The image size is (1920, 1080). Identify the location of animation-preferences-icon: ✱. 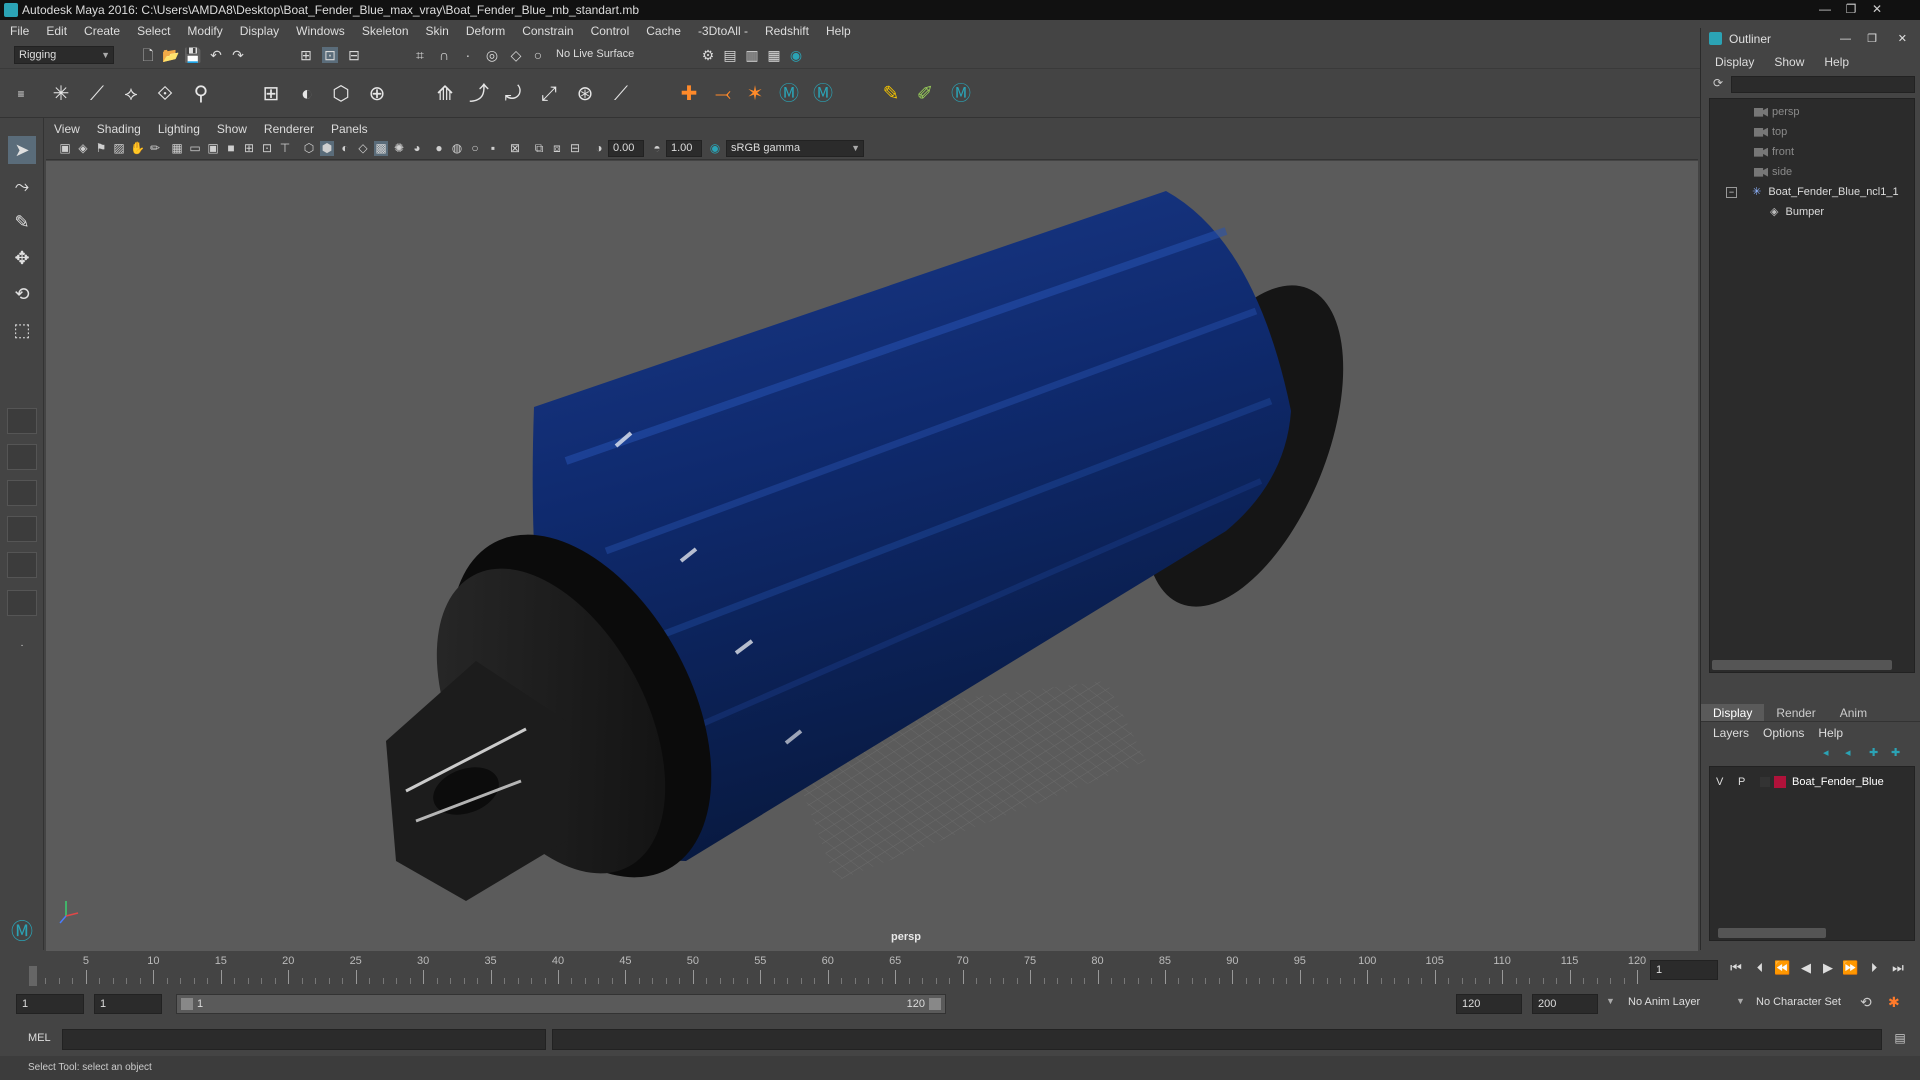
(1894, 1002).